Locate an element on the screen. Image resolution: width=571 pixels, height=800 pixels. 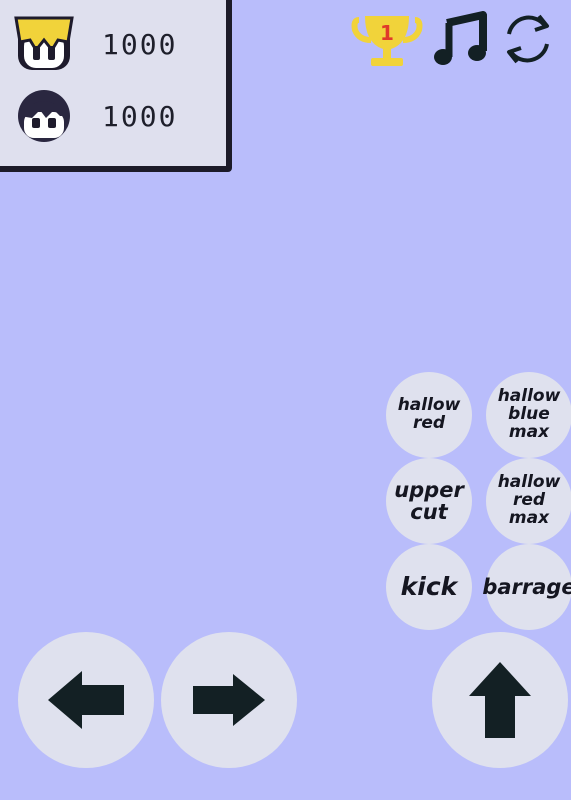
kick-button: kick is located at coordinates (429, 587).